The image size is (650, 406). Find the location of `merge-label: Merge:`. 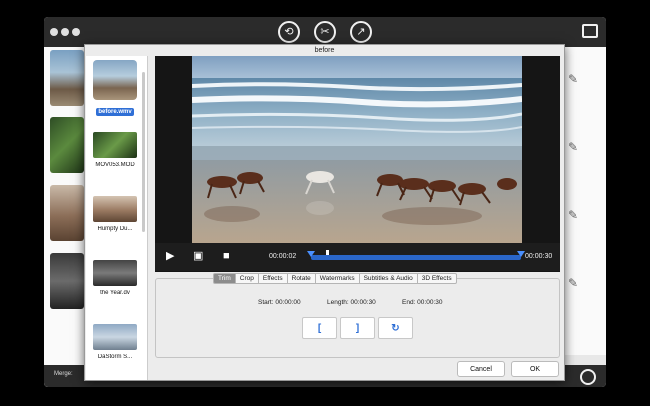

merge-label: Merge: is located at coordinates (63, 374).